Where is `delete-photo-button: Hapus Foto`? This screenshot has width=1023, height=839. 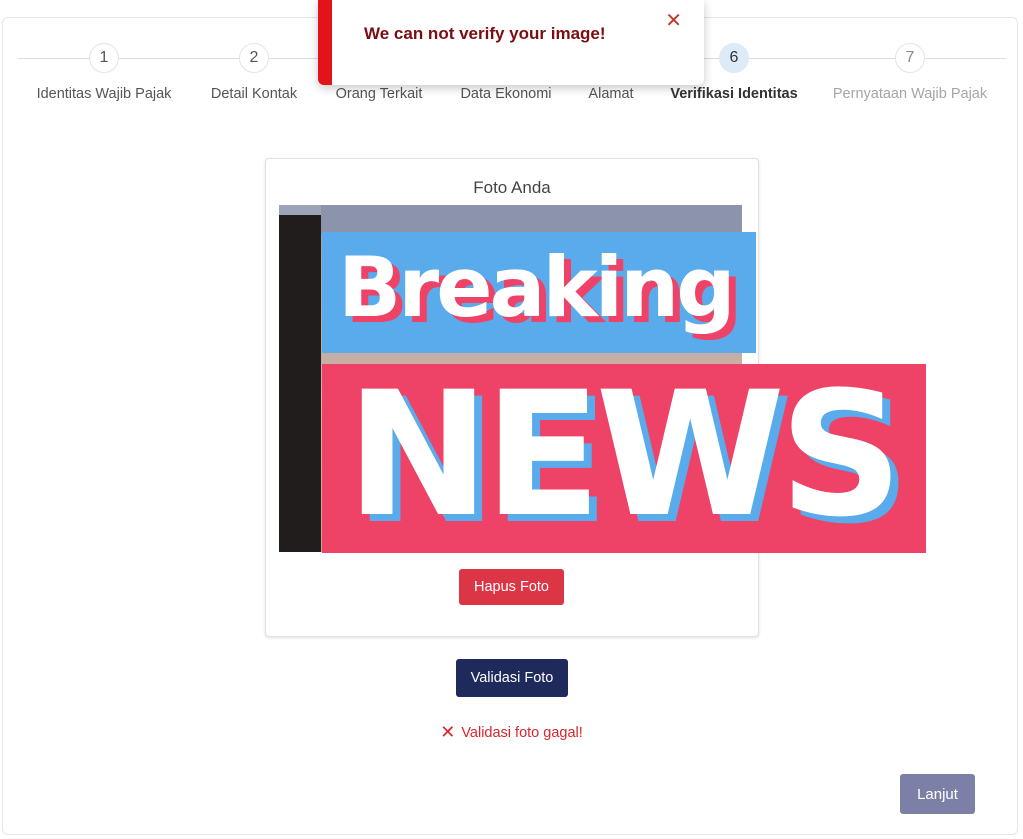 delete-photo-button: Hapus Foto is located at coordinates (511, 587).